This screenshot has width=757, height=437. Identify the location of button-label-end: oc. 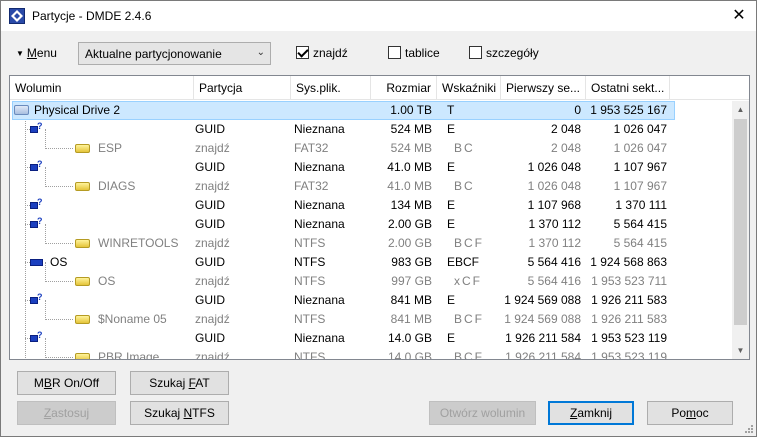
(702, 413).